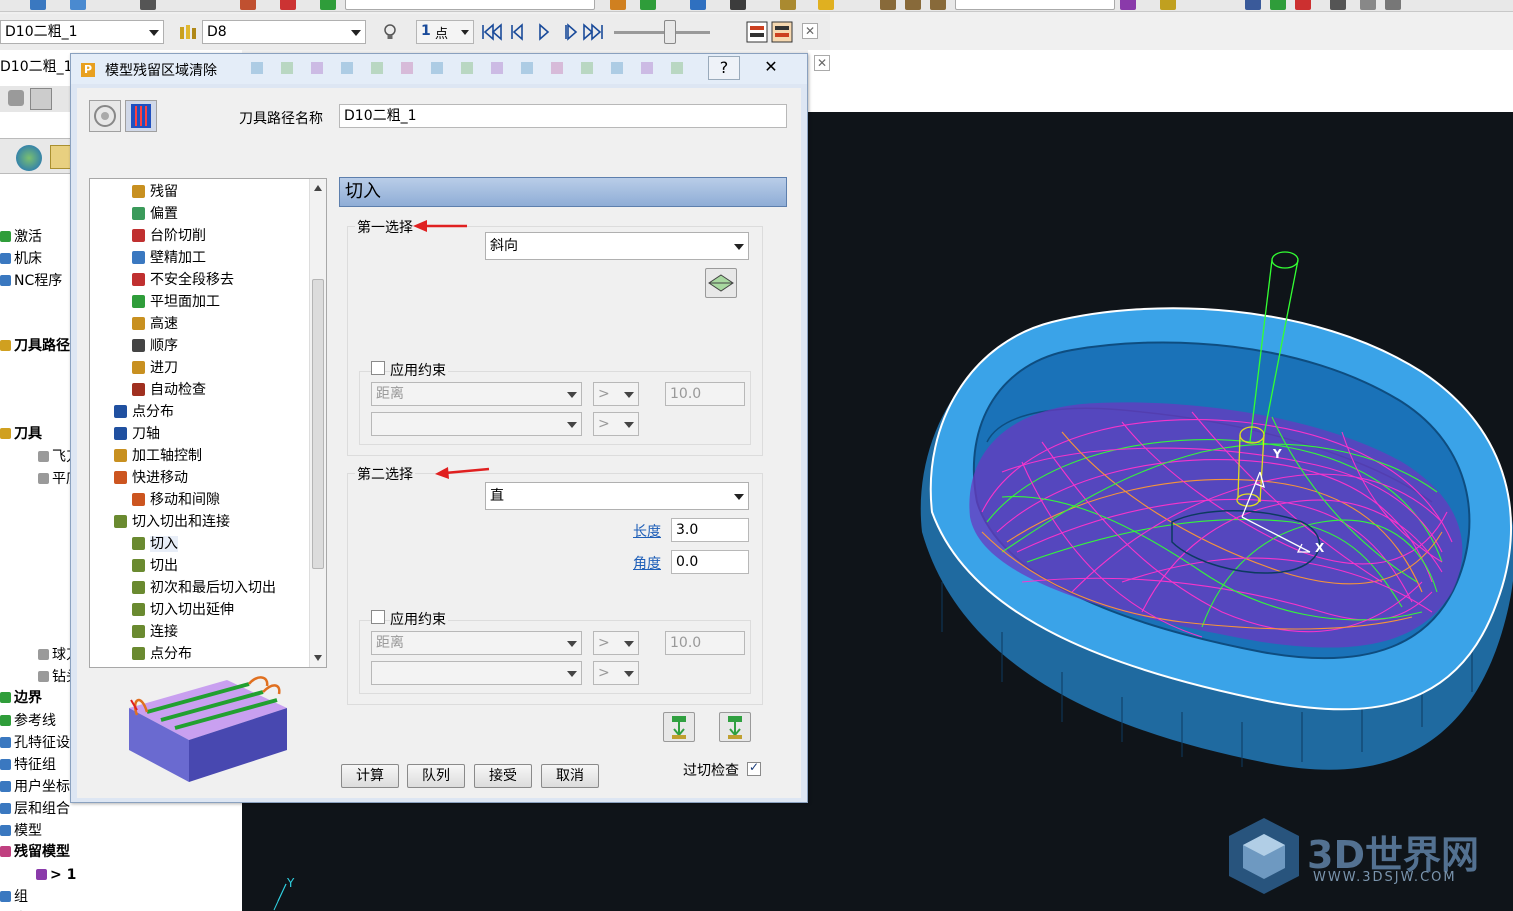 The height and width of the screenshot is (911, 1513). I want to click on second-apply-constraint-checkbox, so click(378, 617).